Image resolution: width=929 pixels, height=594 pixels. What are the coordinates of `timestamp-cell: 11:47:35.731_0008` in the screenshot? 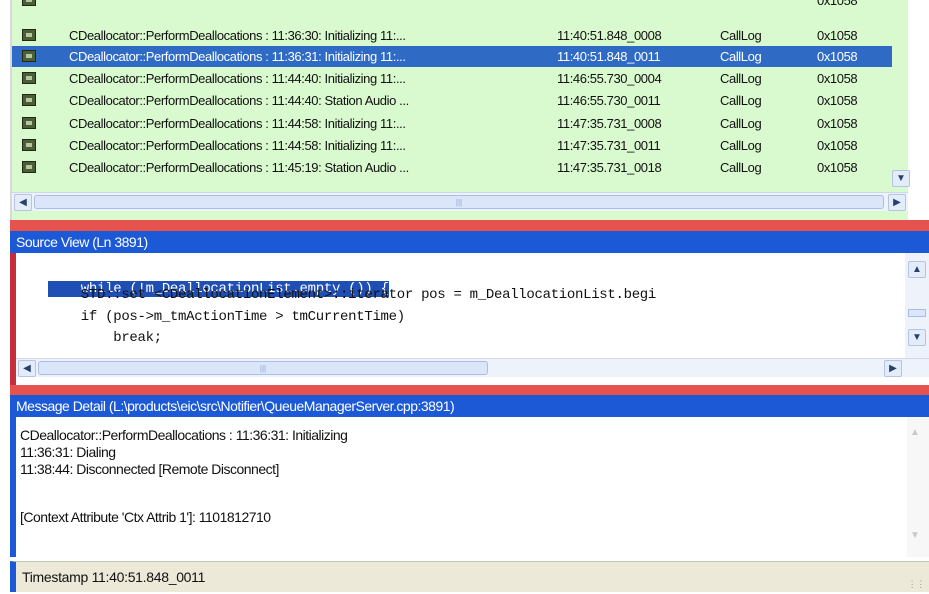 It's located at (609, 123).